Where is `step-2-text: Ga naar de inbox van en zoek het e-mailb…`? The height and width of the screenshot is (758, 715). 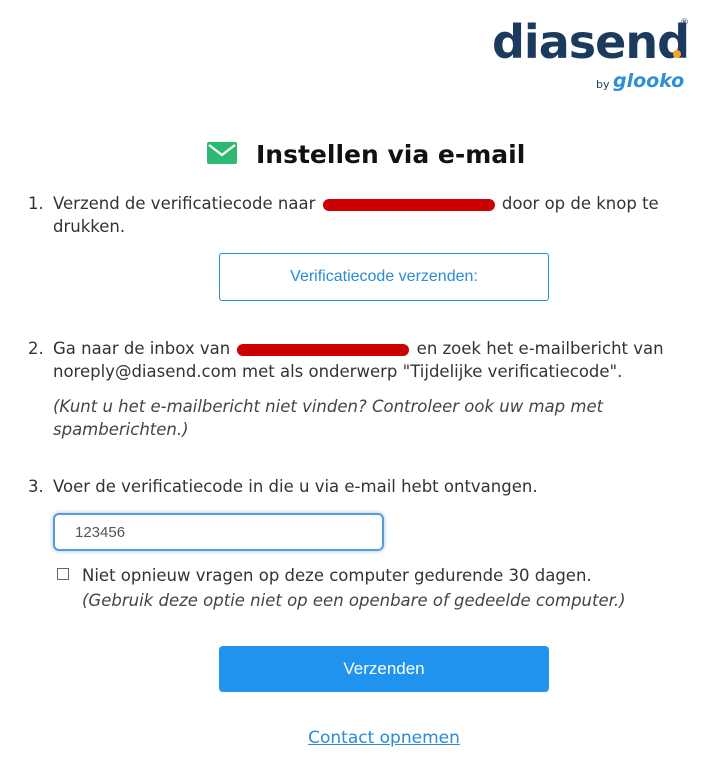
step-2-text: Ga naar de inbox van en zoek het e-mailb… is located at coordinates (378, 389).